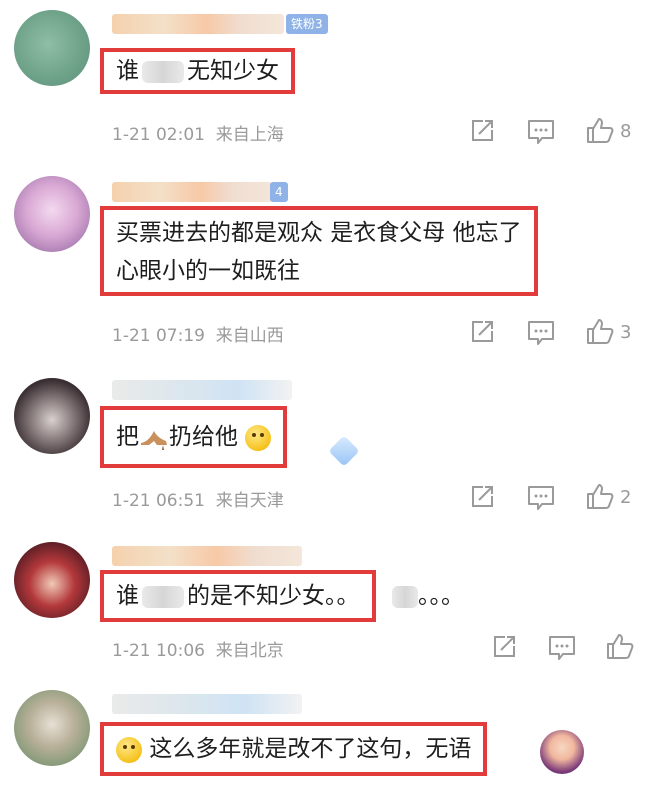 Image resolution: width=647 pixels, height=791 pixels. I want to click on trailing-text: 。。。, so click(428, 593).